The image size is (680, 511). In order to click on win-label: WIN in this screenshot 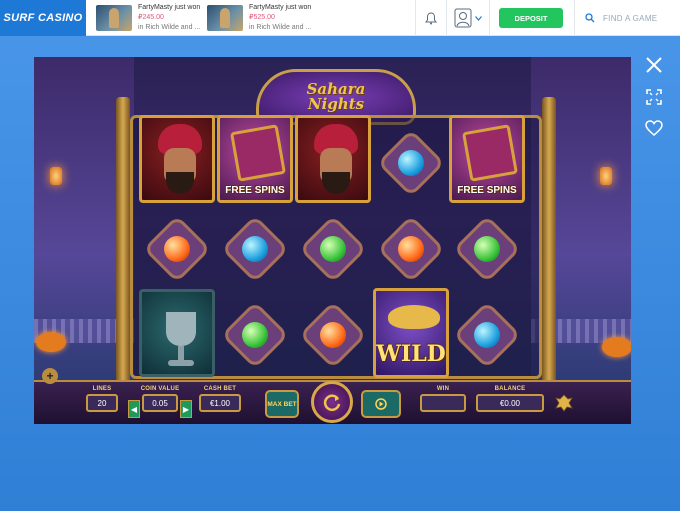, I will do `click(443, 389)`.